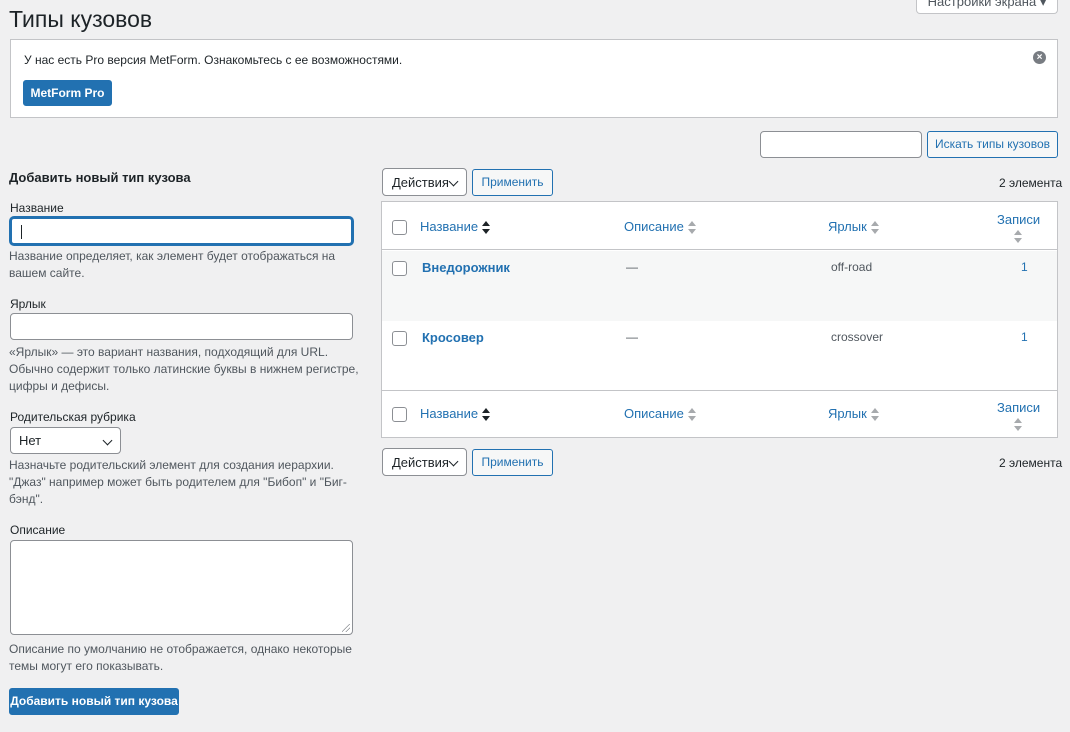  Describe the element at coordinates (1018, 228) in the screenshot. I see `column-posts-header: Записи` at that location.